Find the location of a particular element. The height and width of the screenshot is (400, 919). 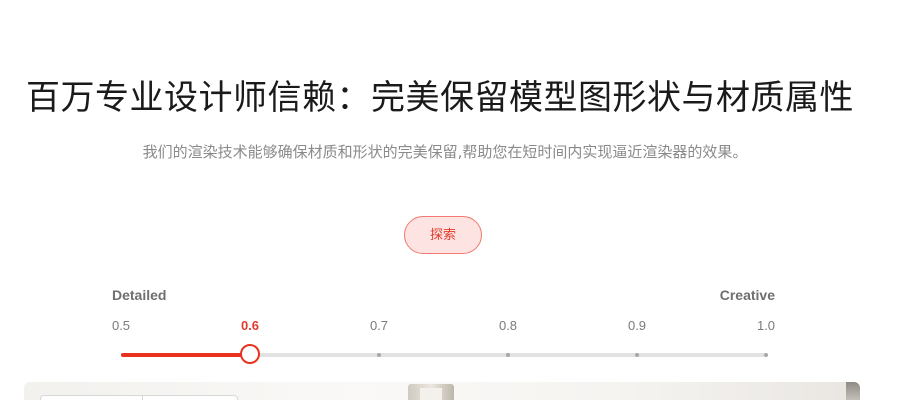

preview-panel is located at coordinates (139, 397).